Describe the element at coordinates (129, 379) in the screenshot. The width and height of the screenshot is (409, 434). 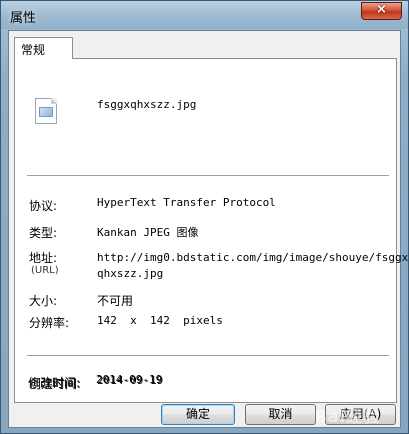
I see `modified-value: 2014-09-19` at that location.